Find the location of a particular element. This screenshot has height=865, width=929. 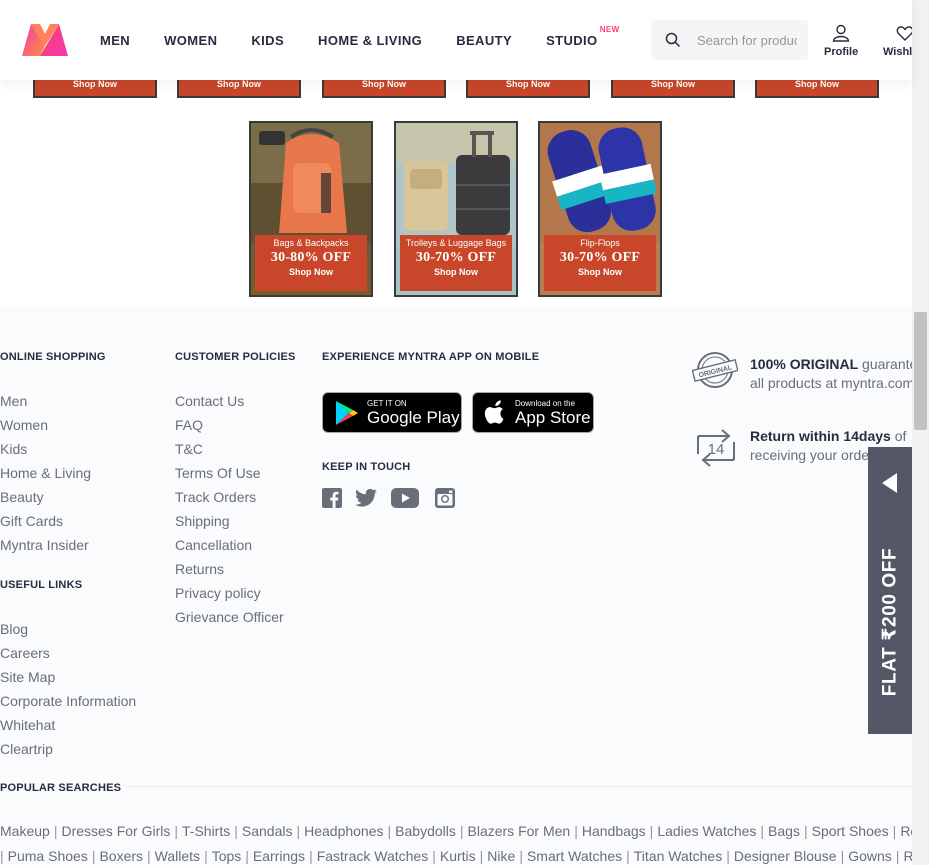

popular-search-link: Sport Shoes is located at coordinates (850, 831).